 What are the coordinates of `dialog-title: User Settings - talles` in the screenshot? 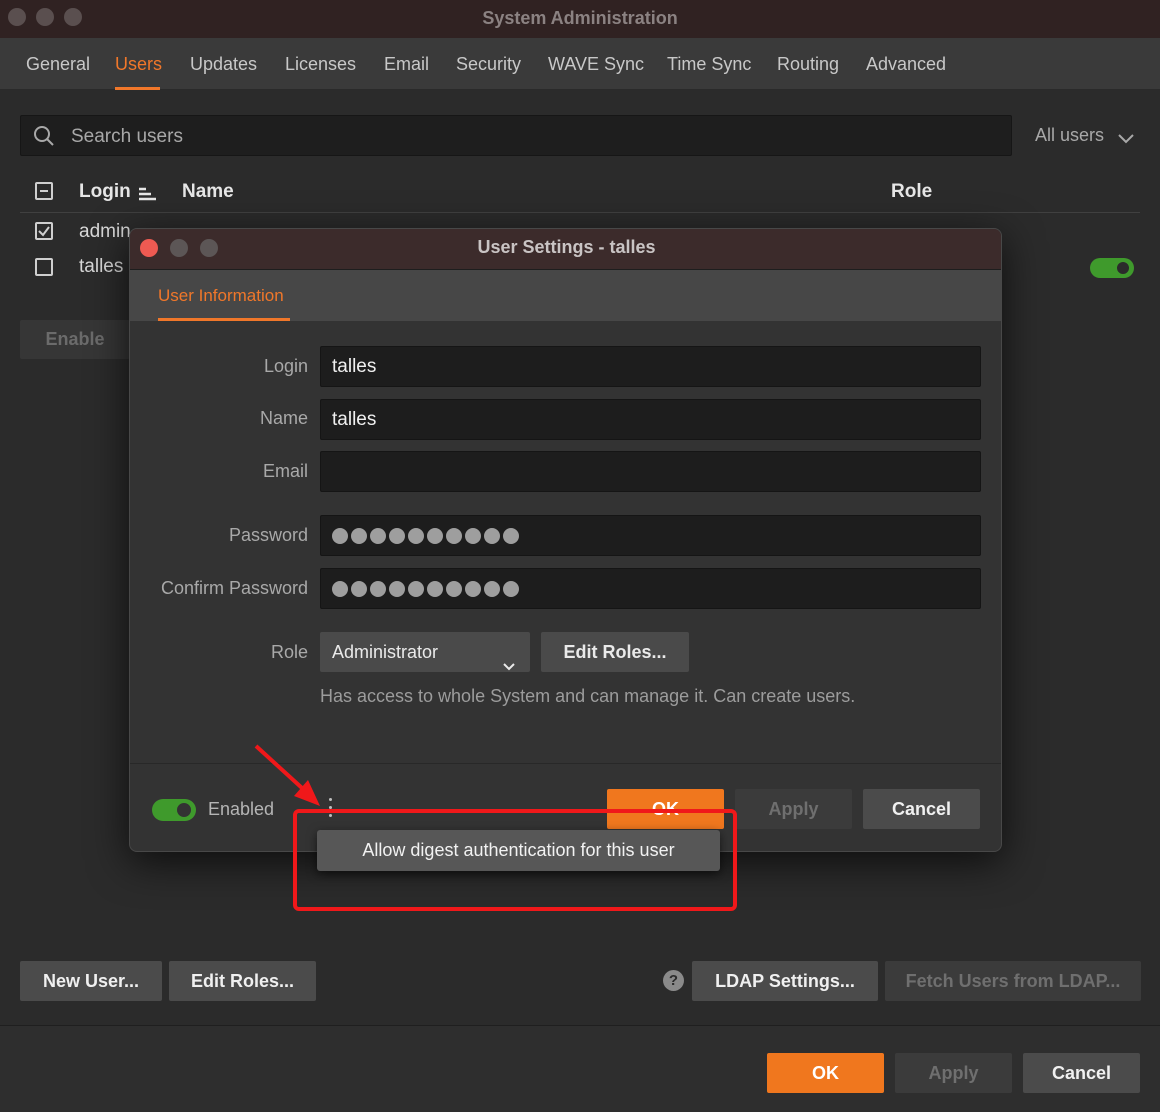 It's located at (566, 247).